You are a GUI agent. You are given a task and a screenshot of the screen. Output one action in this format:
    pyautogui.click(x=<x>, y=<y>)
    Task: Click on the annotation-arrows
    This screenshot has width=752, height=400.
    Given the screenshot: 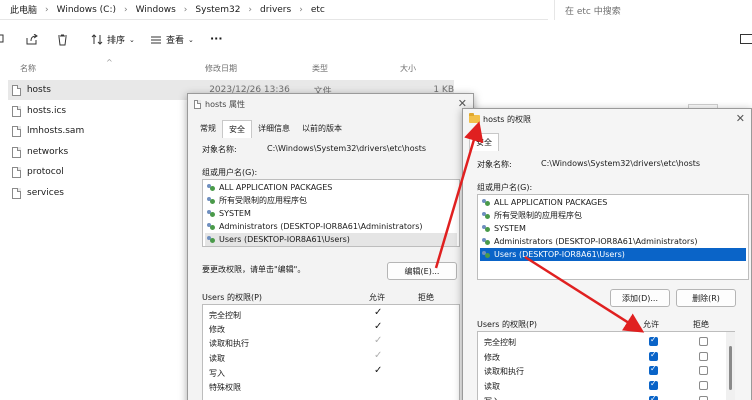 What is the action you would take?
    pyautogui.click(x=539, y=227)
    